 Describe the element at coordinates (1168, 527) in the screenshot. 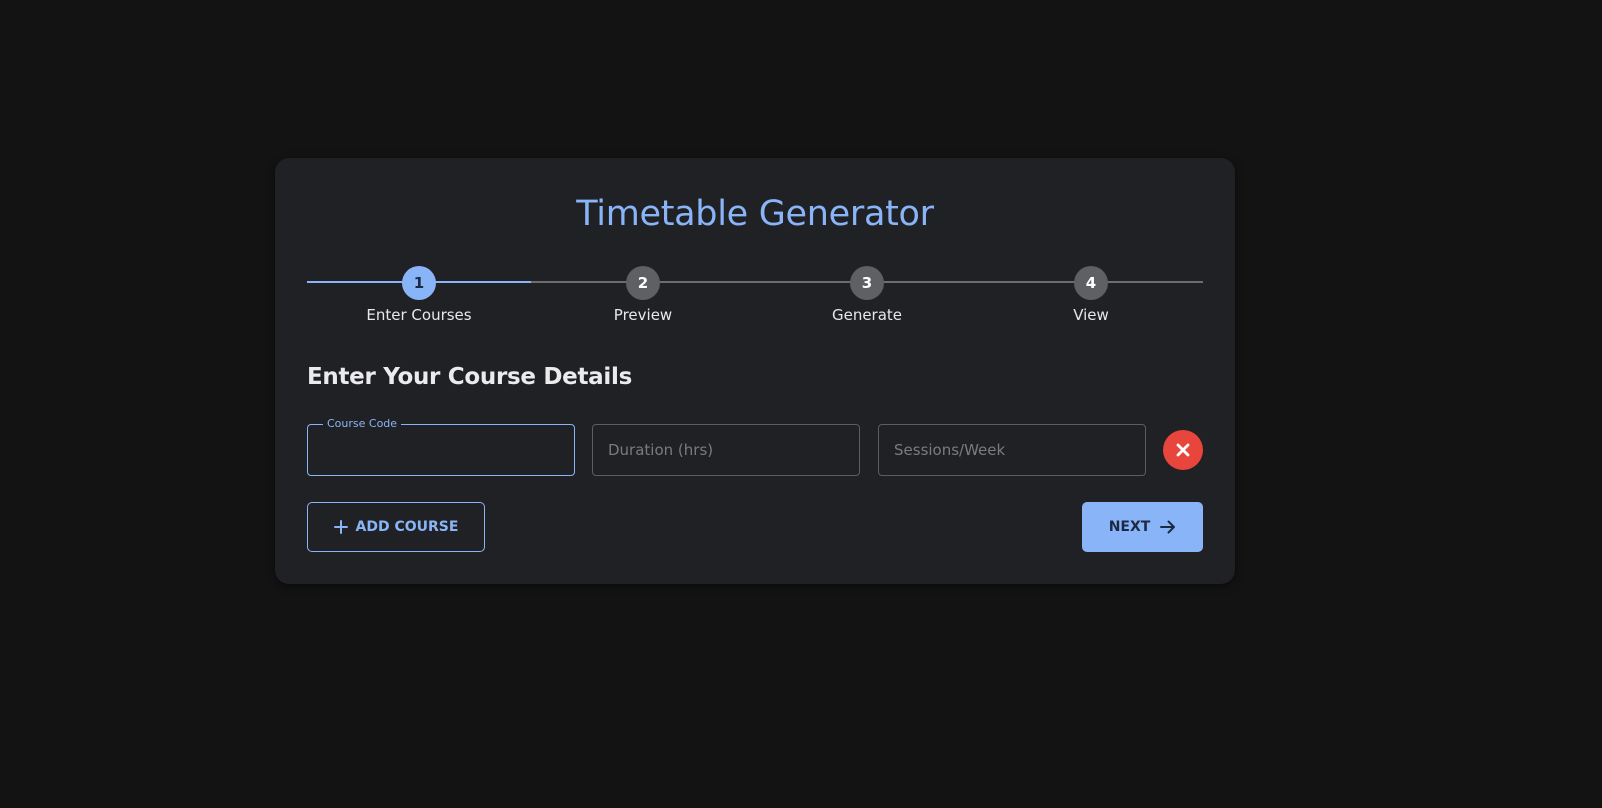

I see `arrow-right-icon` at that location.